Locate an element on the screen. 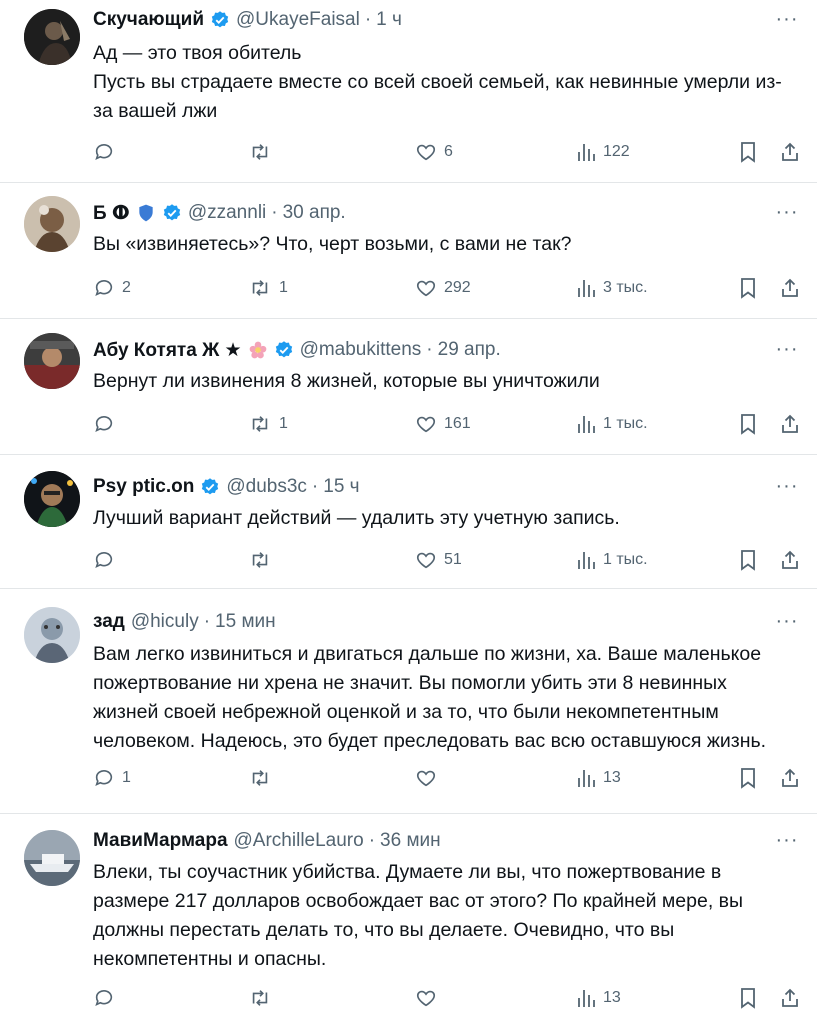 The image size is (817, 1022). tweet-header: зад @hiculy · 15 мин is located at coordinates (431, 622).